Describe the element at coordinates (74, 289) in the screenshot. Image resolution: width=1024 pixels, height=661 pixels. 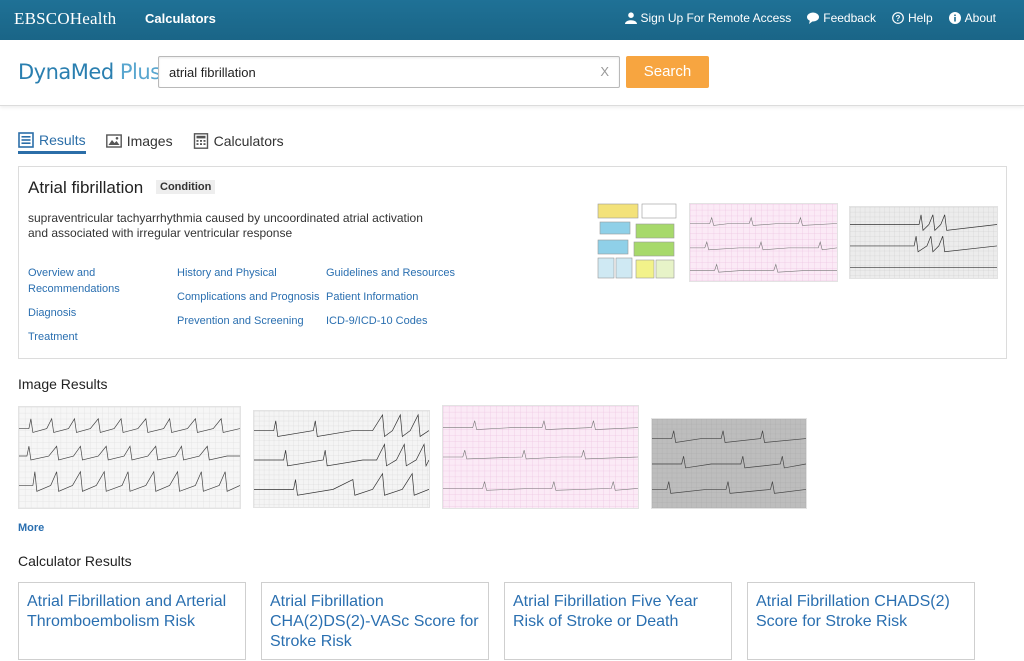
I see `link-overview-line2: Recommendations` at that location.